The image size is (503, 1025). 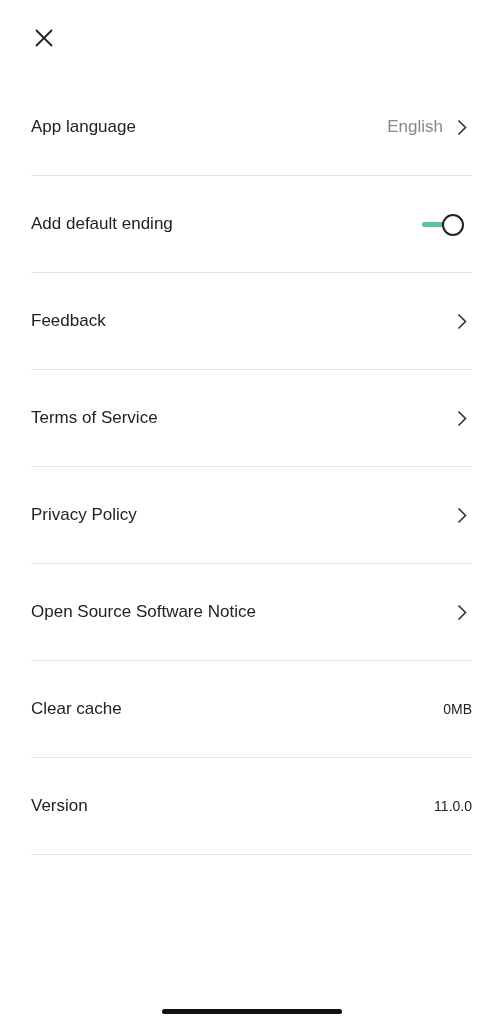 I want to click on setting-value: 0MB, so click(x=457, y=709).